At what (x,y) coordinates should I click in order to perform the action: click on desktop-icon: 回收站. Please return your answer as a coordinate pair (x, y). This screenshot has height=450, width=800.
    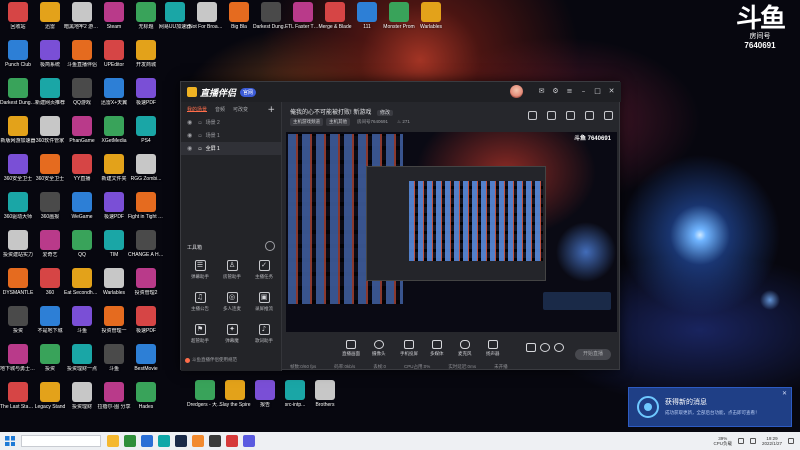
    Looking at the image, I should click on (18, 22).